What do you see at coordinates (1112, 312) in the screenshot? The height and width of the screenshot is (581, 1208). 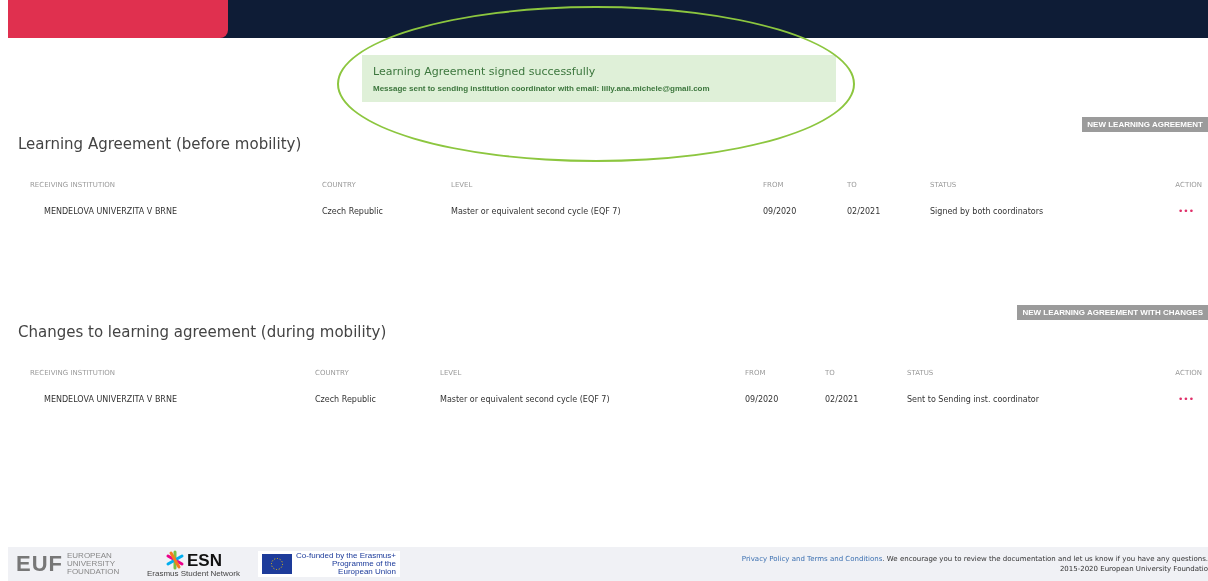 I see `new-agreement-button: NEW LEARNING AGREEMENT WITH CHANGES` at bounding box center [1112, 312].